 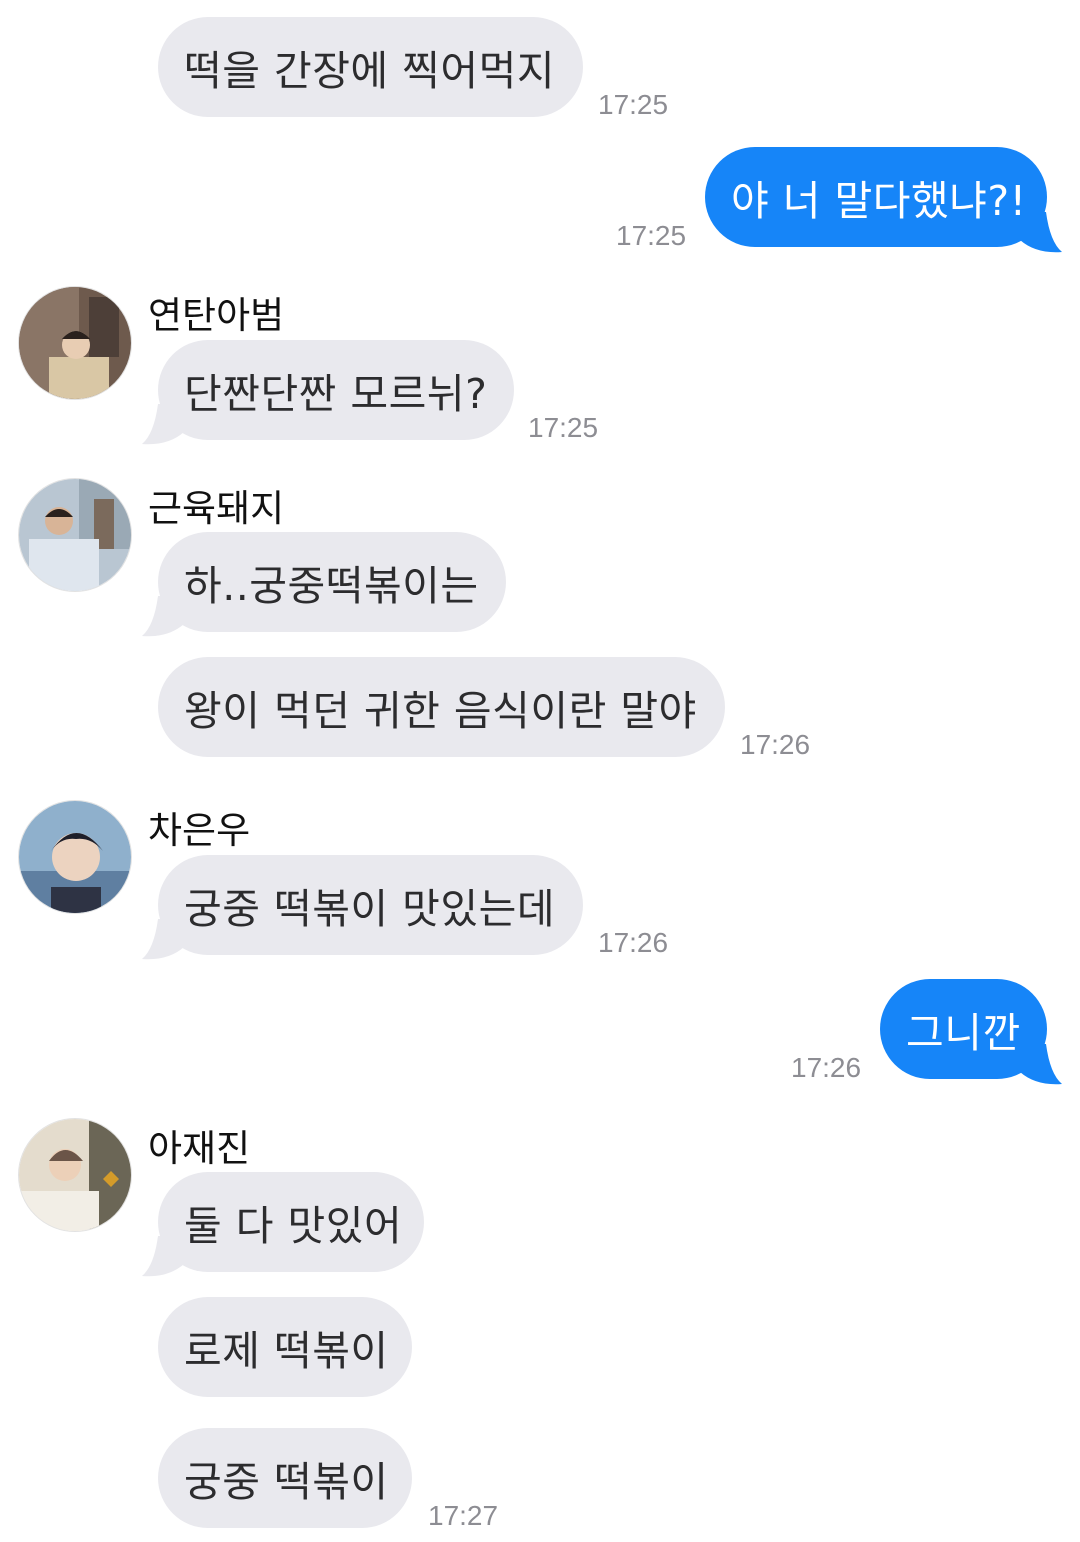 I want to click on message-bubble-incoming: 하..궁중떡볶이는, so click(x=332, y=582).